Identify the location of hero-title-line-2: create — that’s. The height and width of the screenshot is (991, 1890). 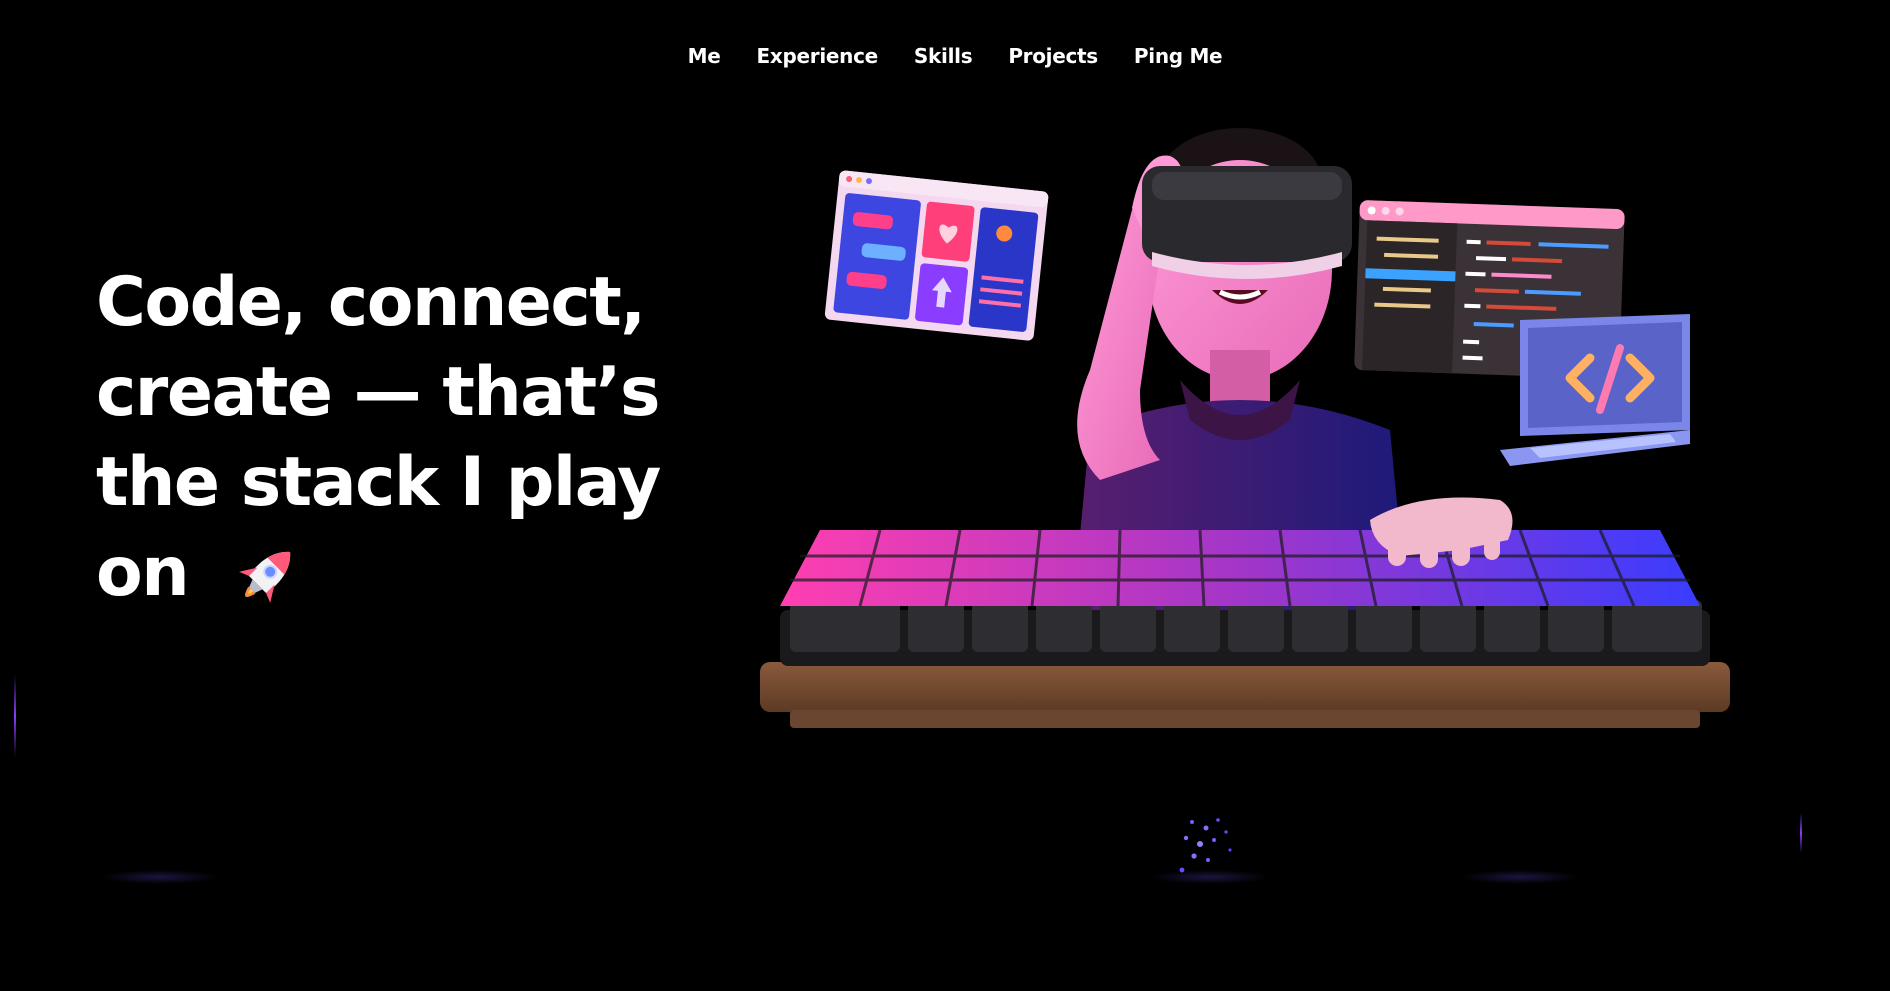
(378, 392).